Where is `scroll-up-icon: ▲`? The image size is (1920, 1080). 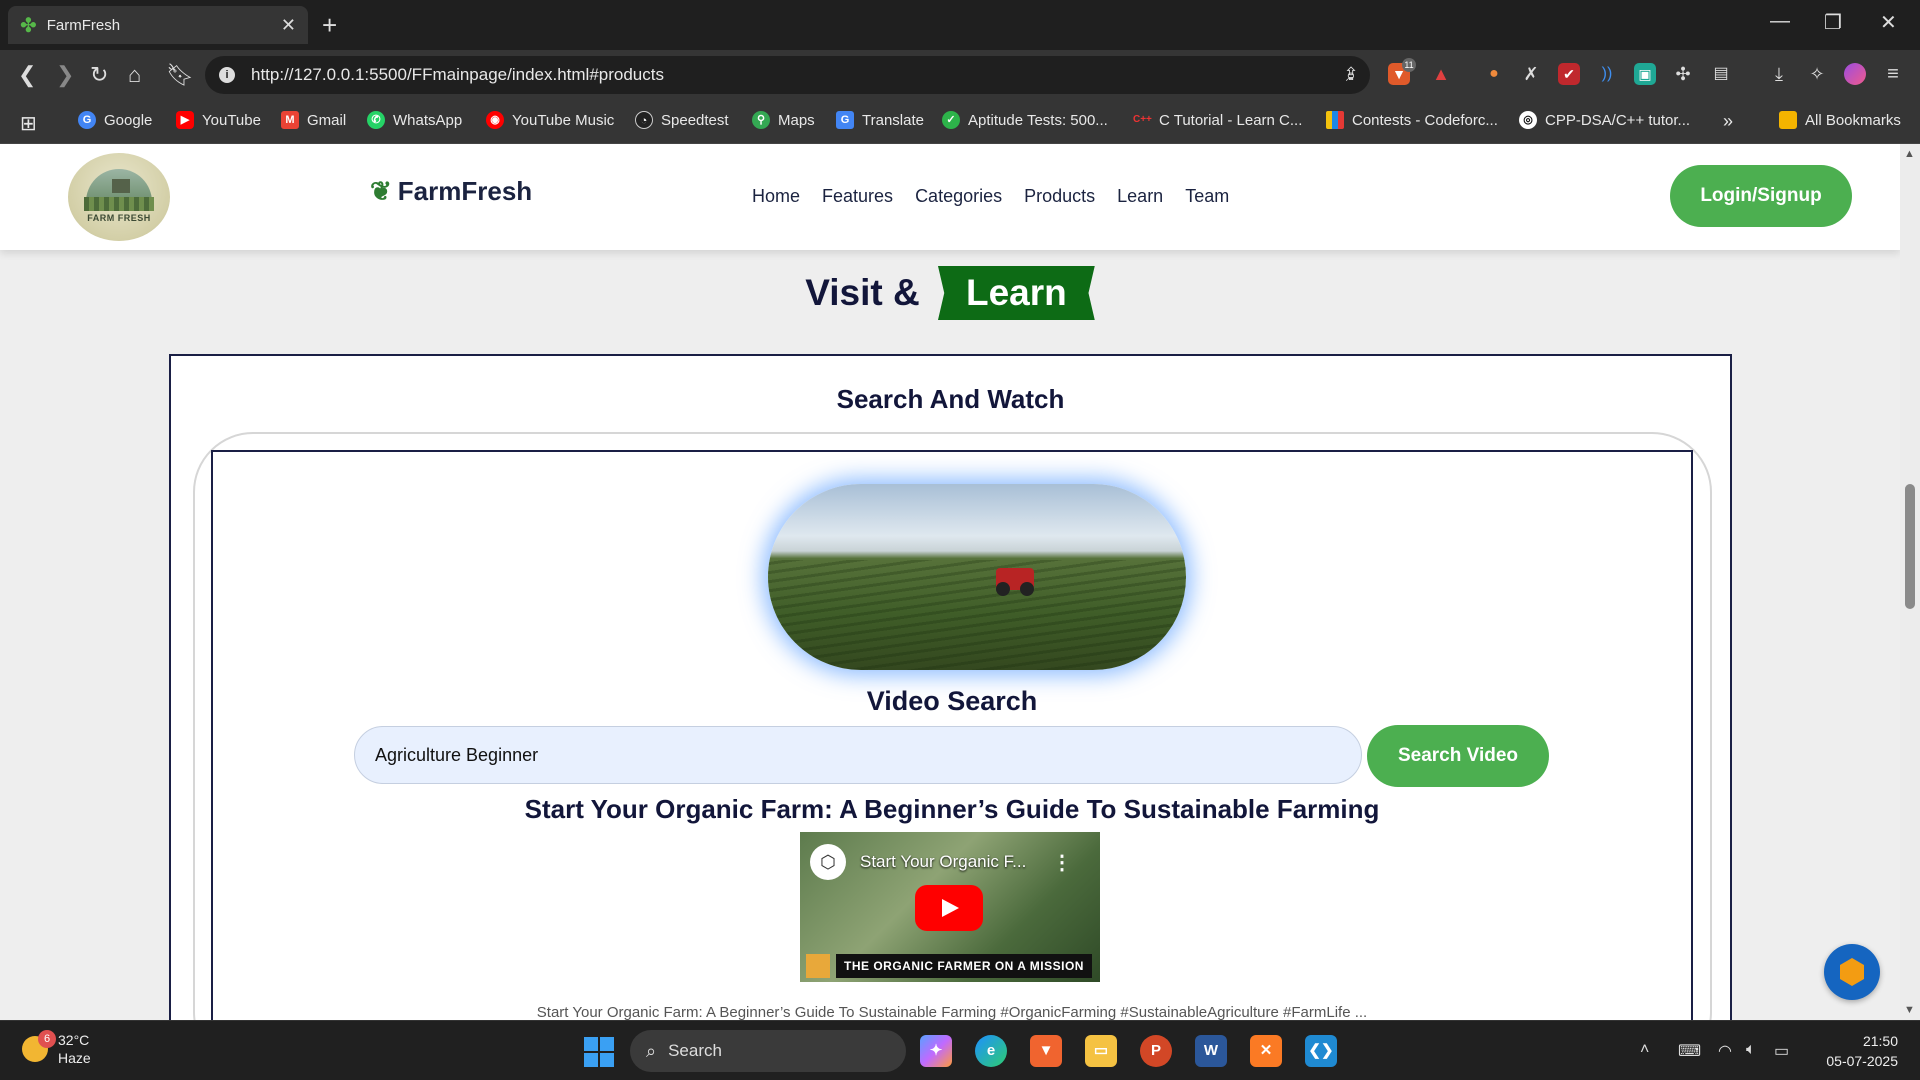
scroll-up-icon: ▲ is located at coordinates (1909, 154).